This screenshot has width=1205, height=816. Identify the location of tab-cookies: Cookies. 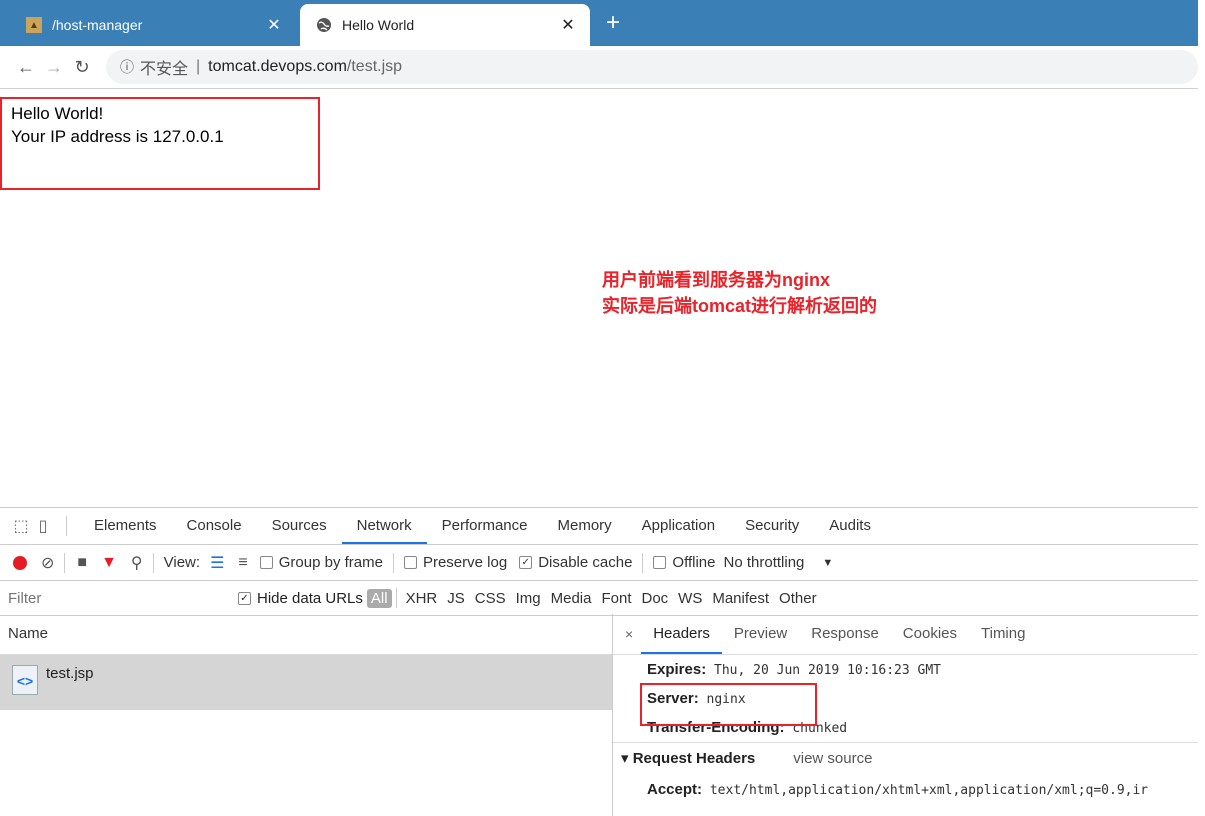
(930, 634).